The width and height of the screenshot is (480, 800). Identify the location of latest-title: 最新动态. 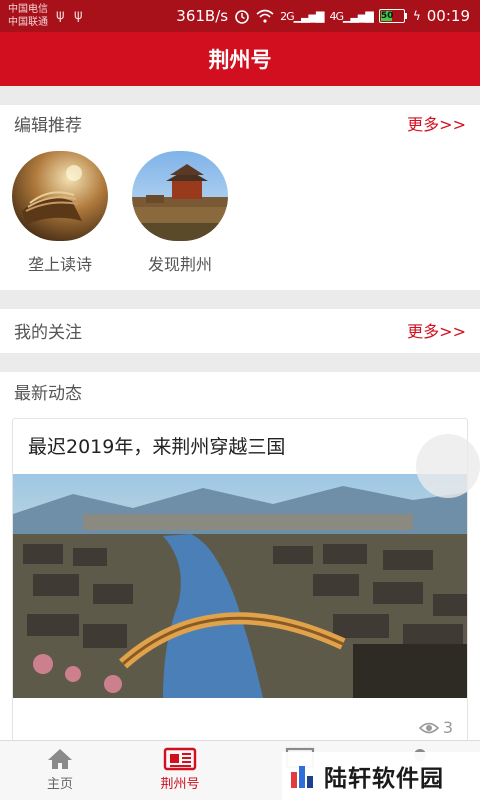
(48, 393).